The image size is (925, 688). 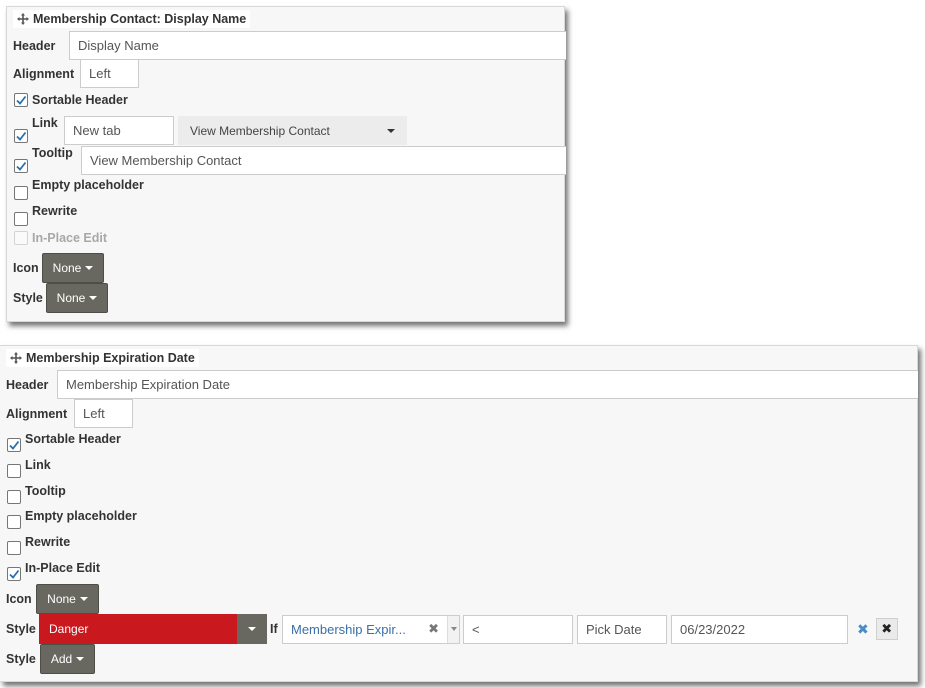 I want to click on header-row: Header Membership Expiration Date, so click(x=462, y=384).